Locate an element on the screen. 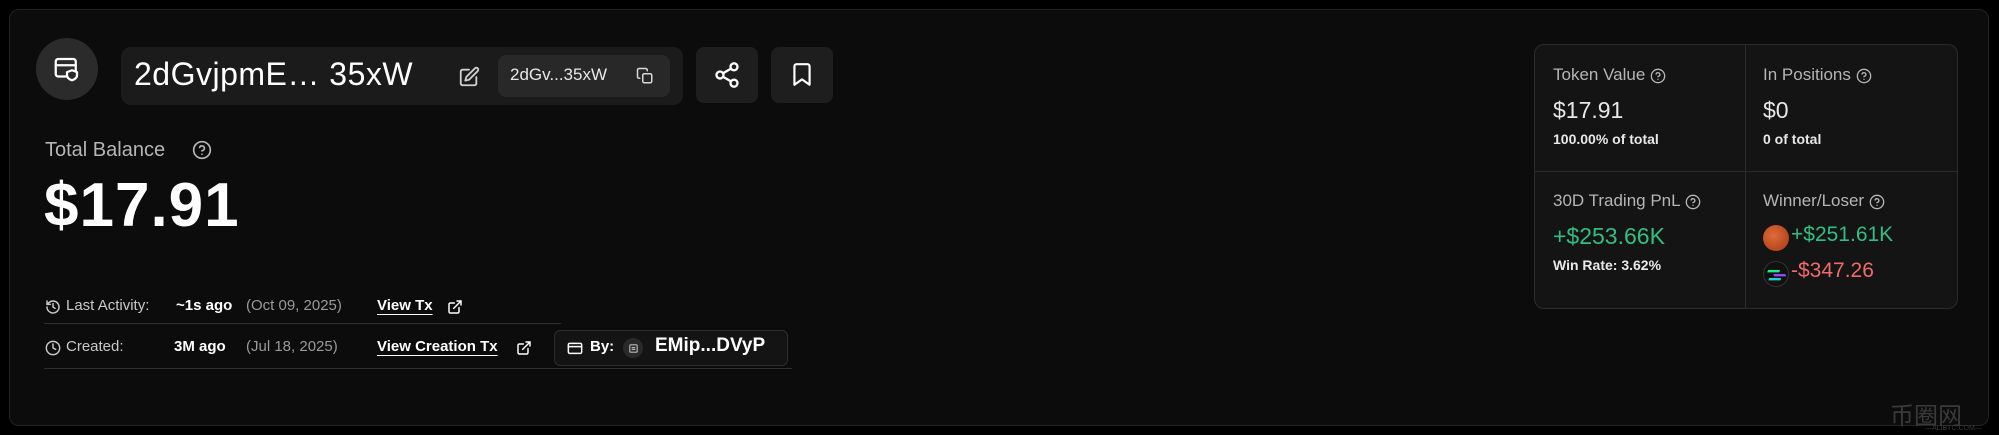 The height and width of the screenshot is (435, 1999). total-balance-label: Total Balance is located at coordinates (105, 150).